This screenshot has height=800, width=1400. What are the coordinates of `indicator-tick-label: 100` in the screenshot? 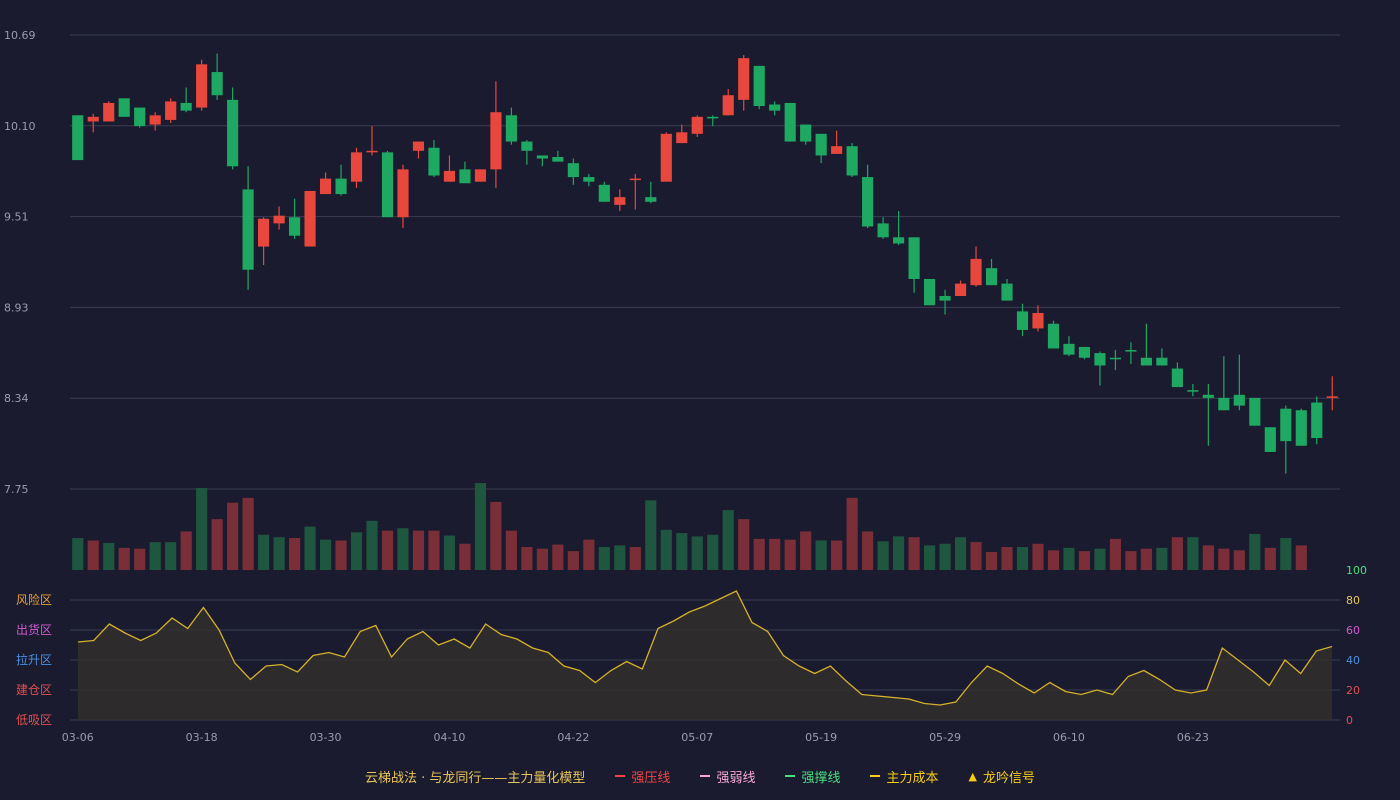 It's located at (1356, 570).